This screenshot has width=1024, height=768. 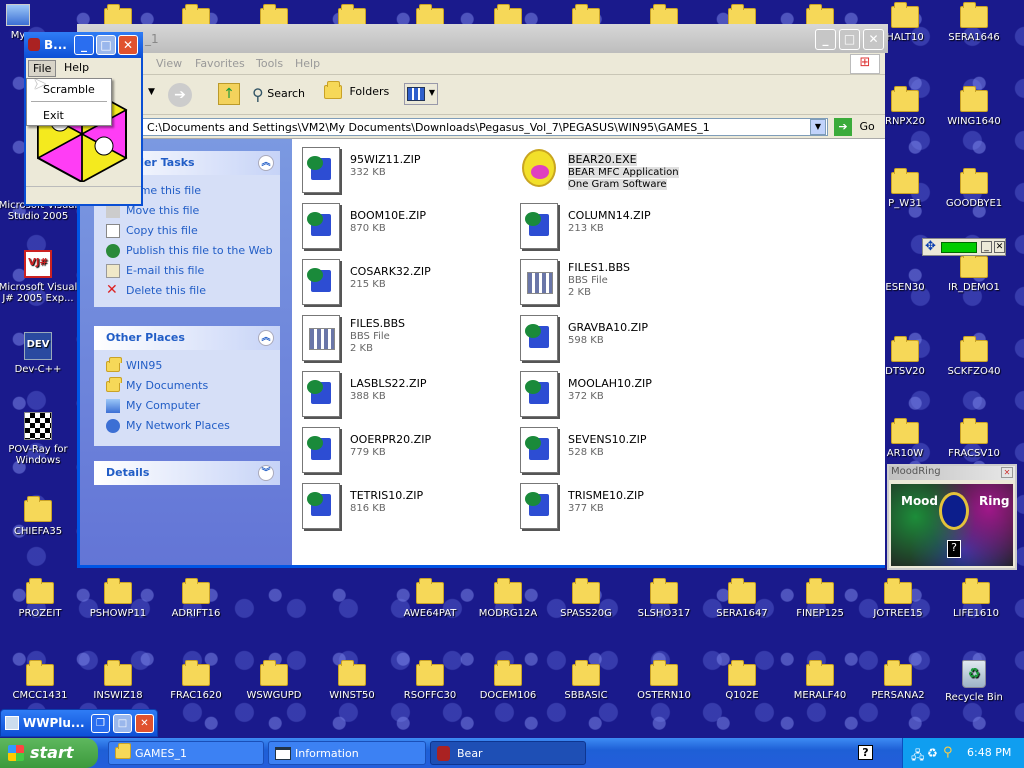 What do you see at coordinates (905, 106) in the screenshot?
I see `desktop-icon-rnpx20: RNPX20` at bounding box center [905, 106].